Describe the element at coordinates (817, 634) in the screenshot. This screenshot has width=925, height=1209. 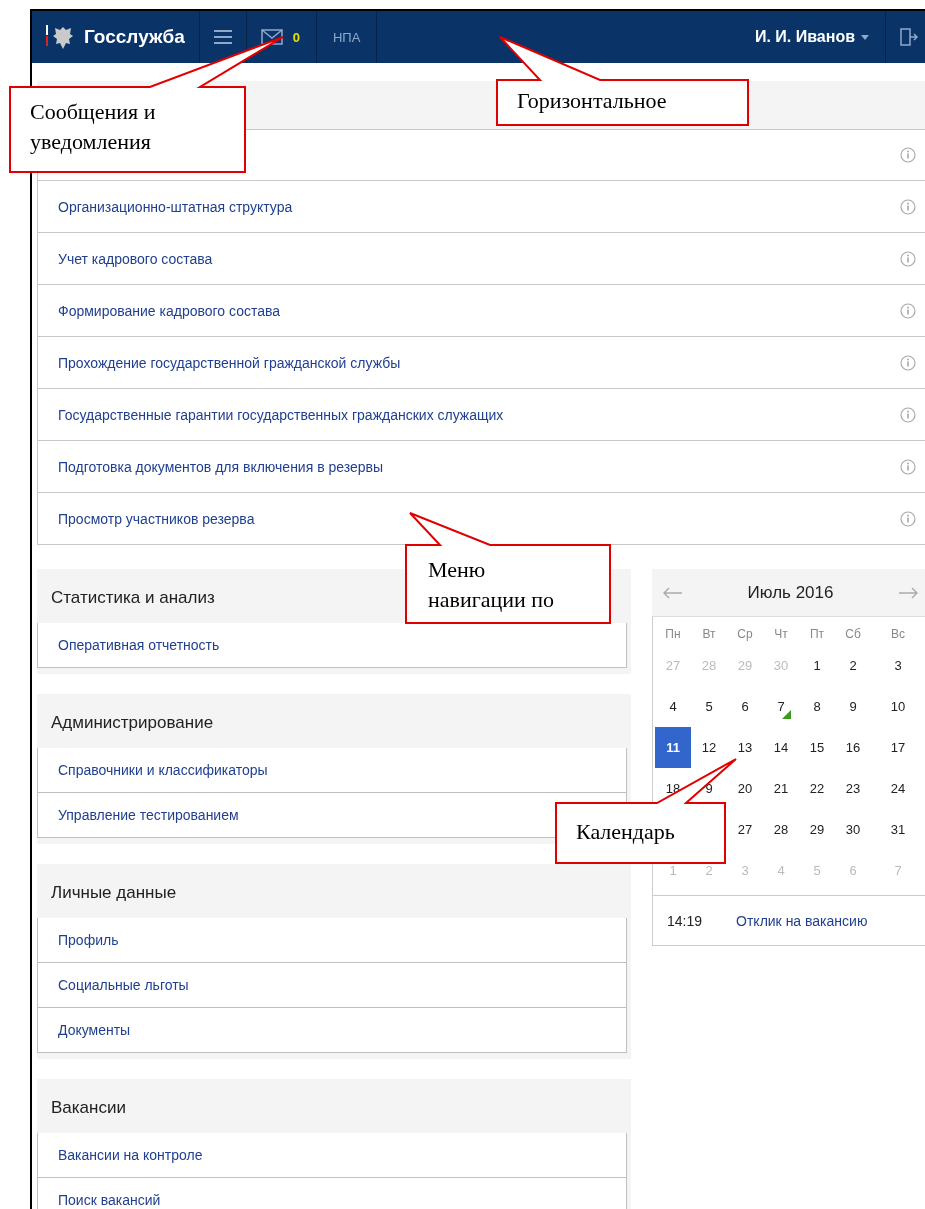
I see `weekday-label: Пт` at that location.